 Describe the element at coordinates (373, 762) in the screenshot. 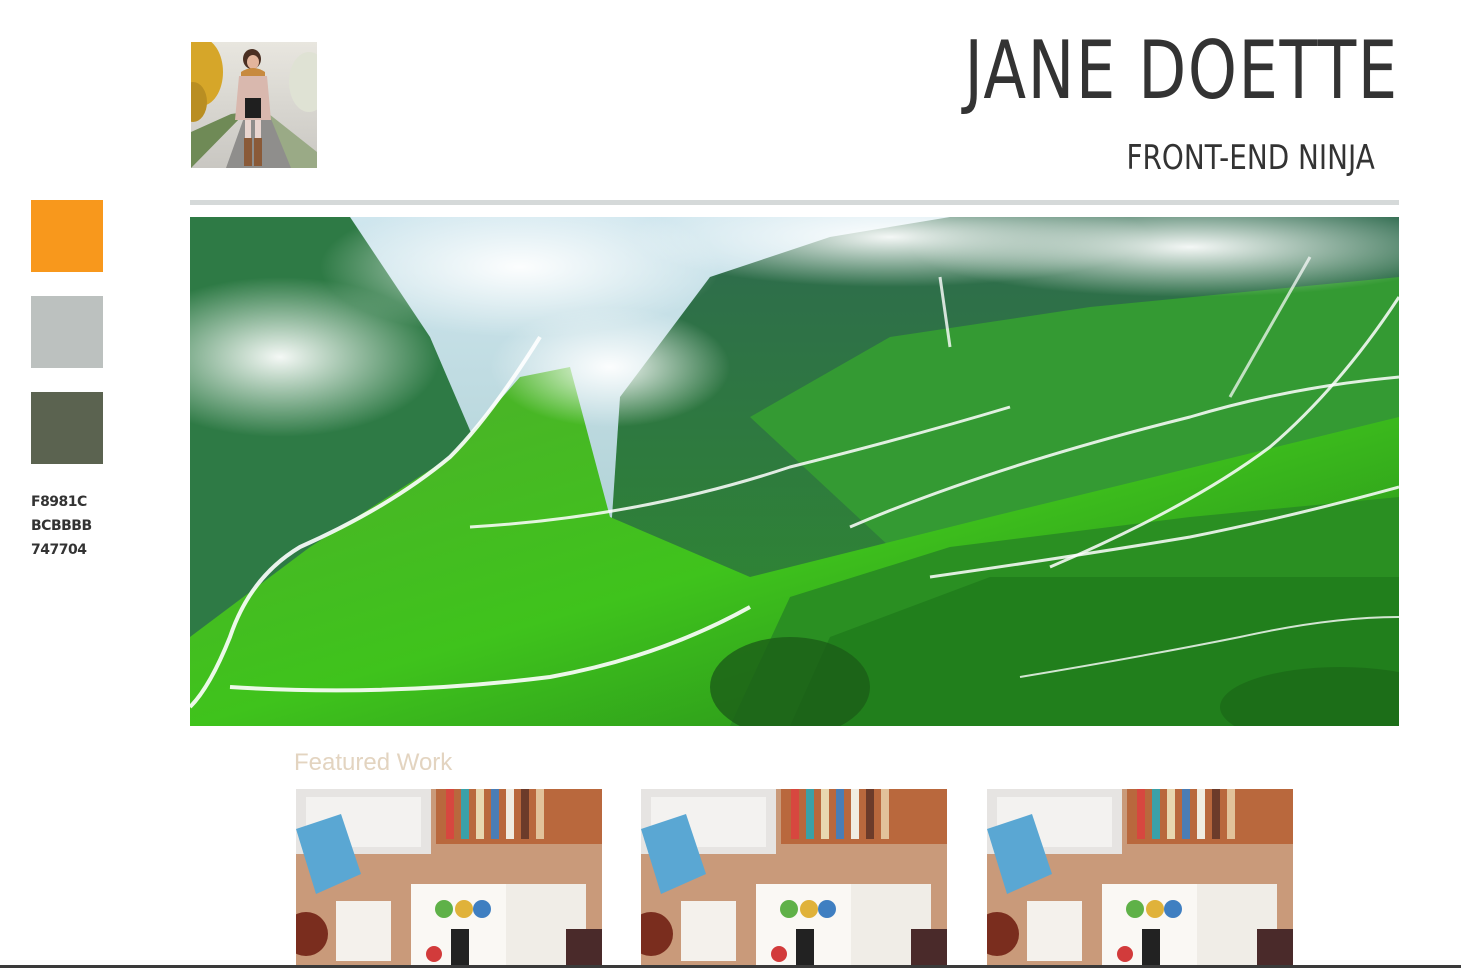

I see `featured-work-heading: Featured Work` at that location.